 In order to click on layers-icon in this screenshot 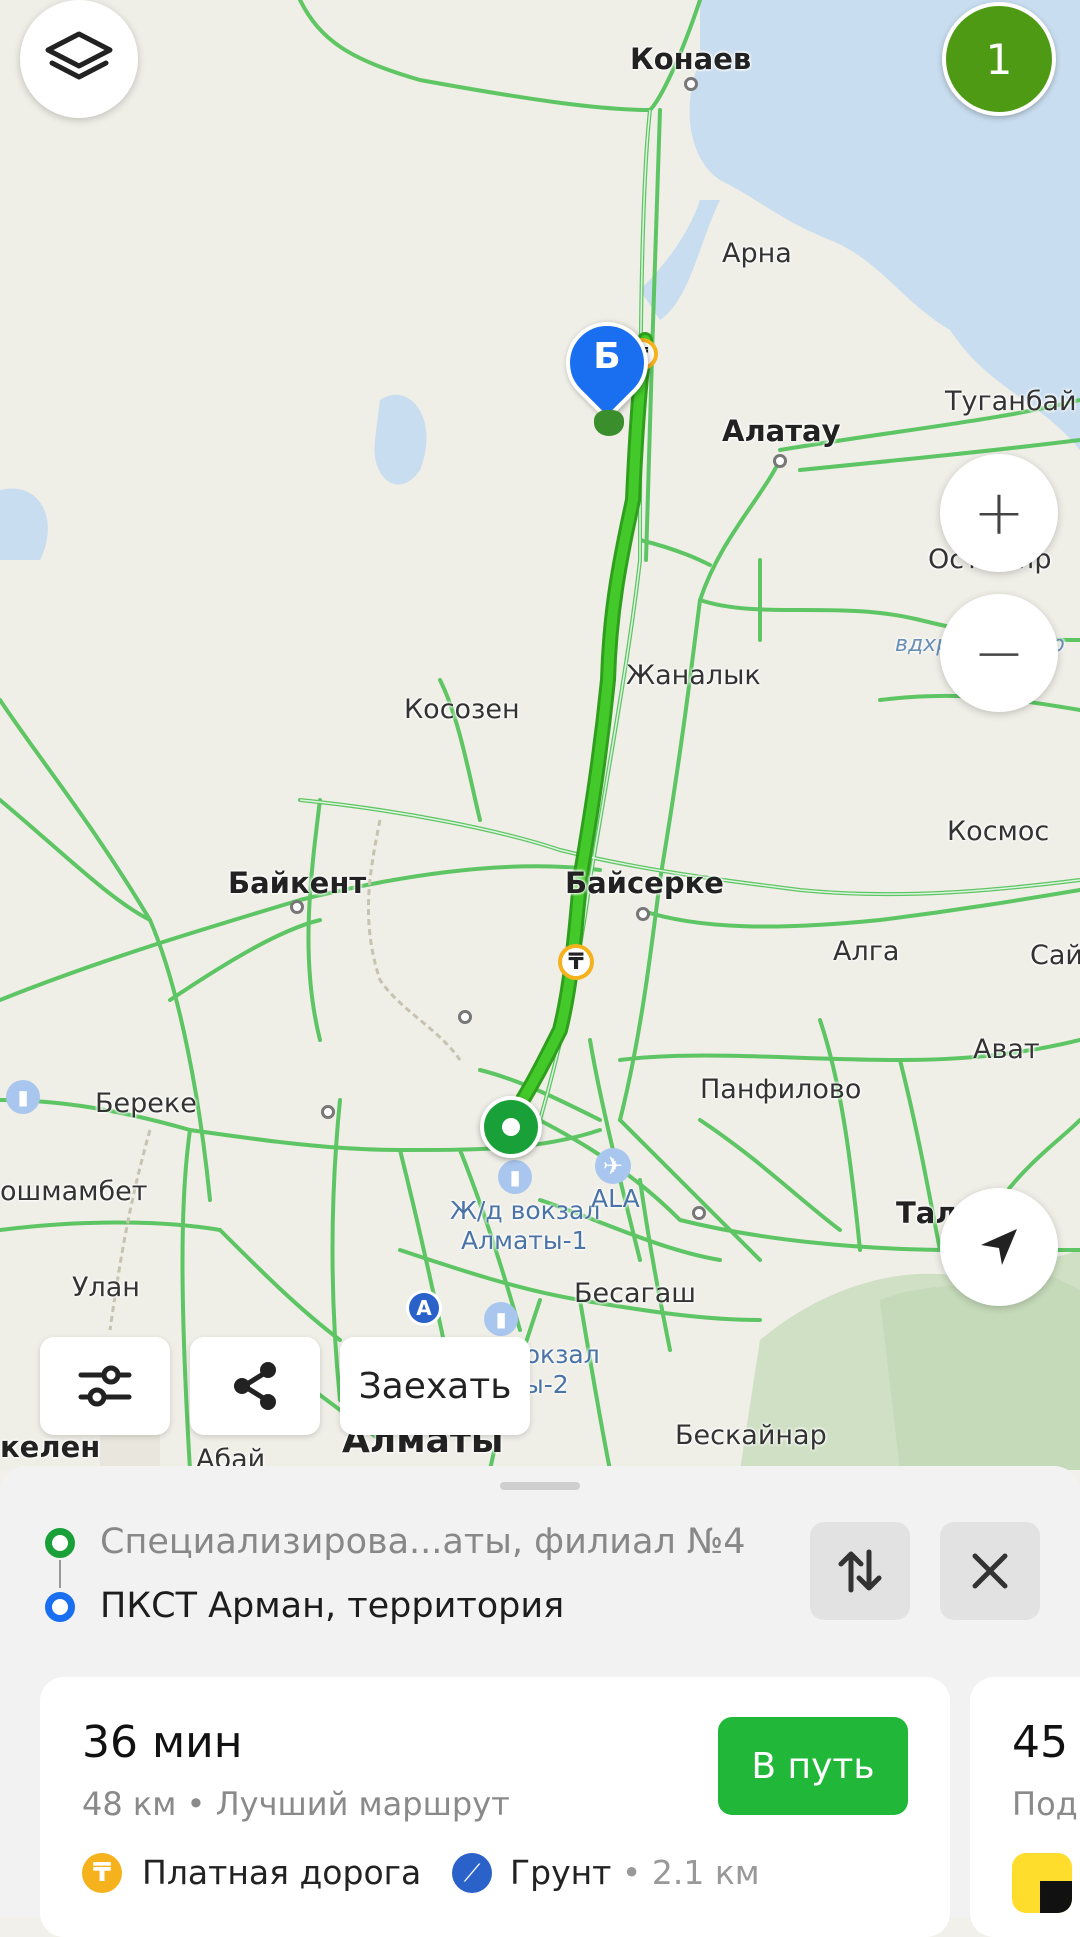, I will do `click(79, 55)`.